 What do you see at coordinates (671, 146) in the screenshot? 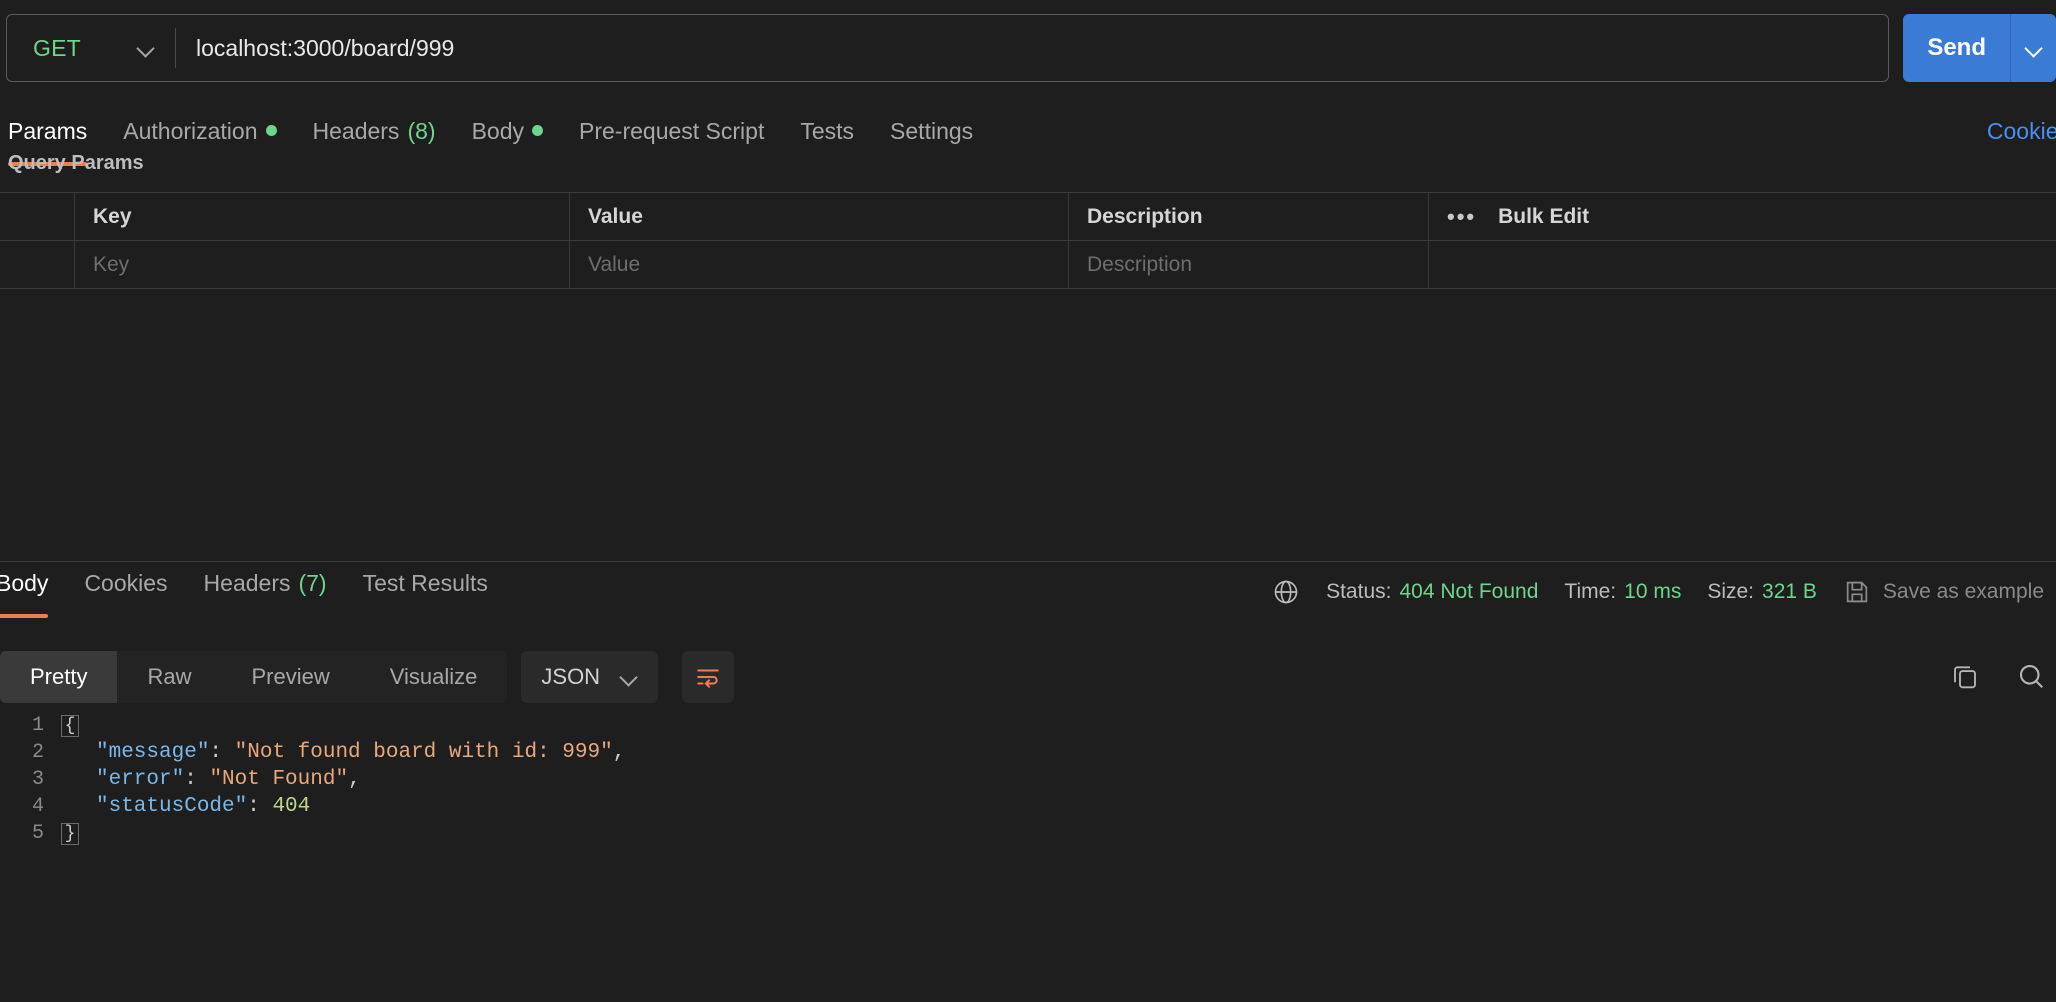
I see `tab-pre-request-script: Pre-request Script` at bounding box center [671, 146].